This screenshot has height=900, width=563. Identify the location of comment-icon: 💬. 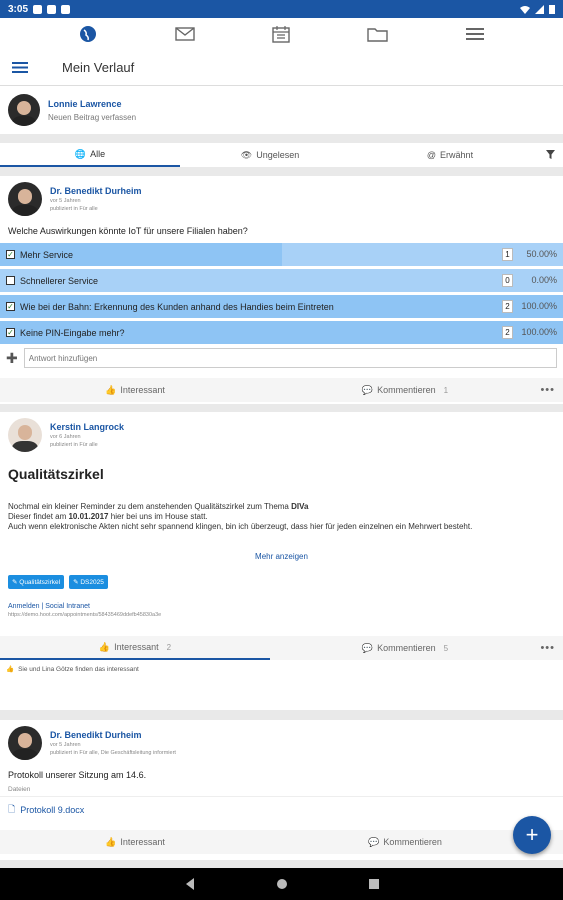
(374, 841).